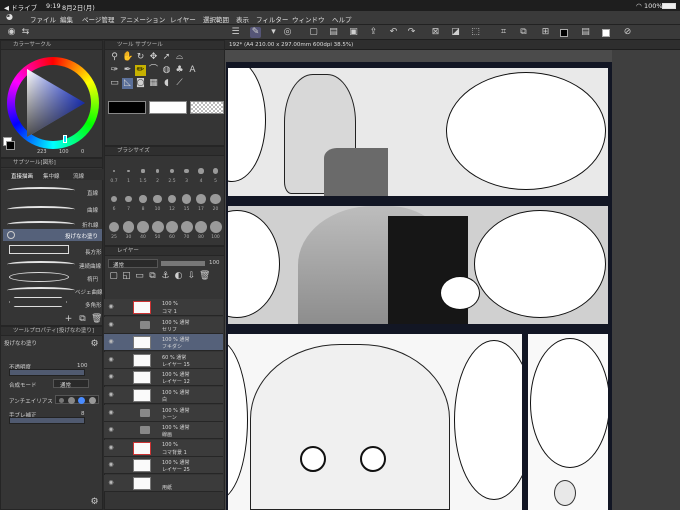 Image resolution: width=680 pixels, height=510 pixels. What do you see at coordinates (163, 483) in the screenshot?
I see `layer-row: ◉ 用紙` at bounding box center [163, 483].